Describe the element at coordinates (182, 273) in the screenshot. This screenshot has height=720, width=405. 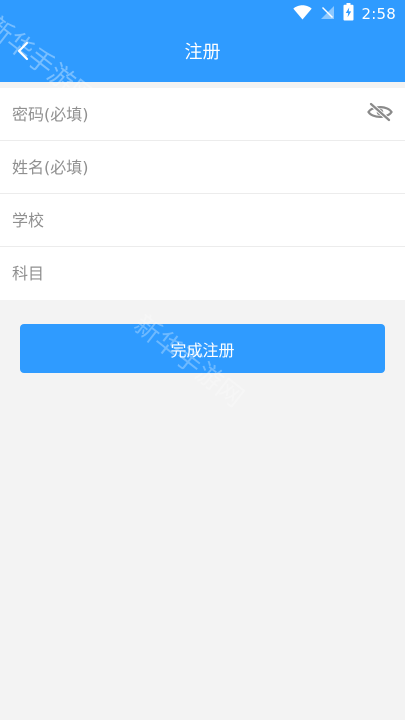
I see `subject-field` at that location.